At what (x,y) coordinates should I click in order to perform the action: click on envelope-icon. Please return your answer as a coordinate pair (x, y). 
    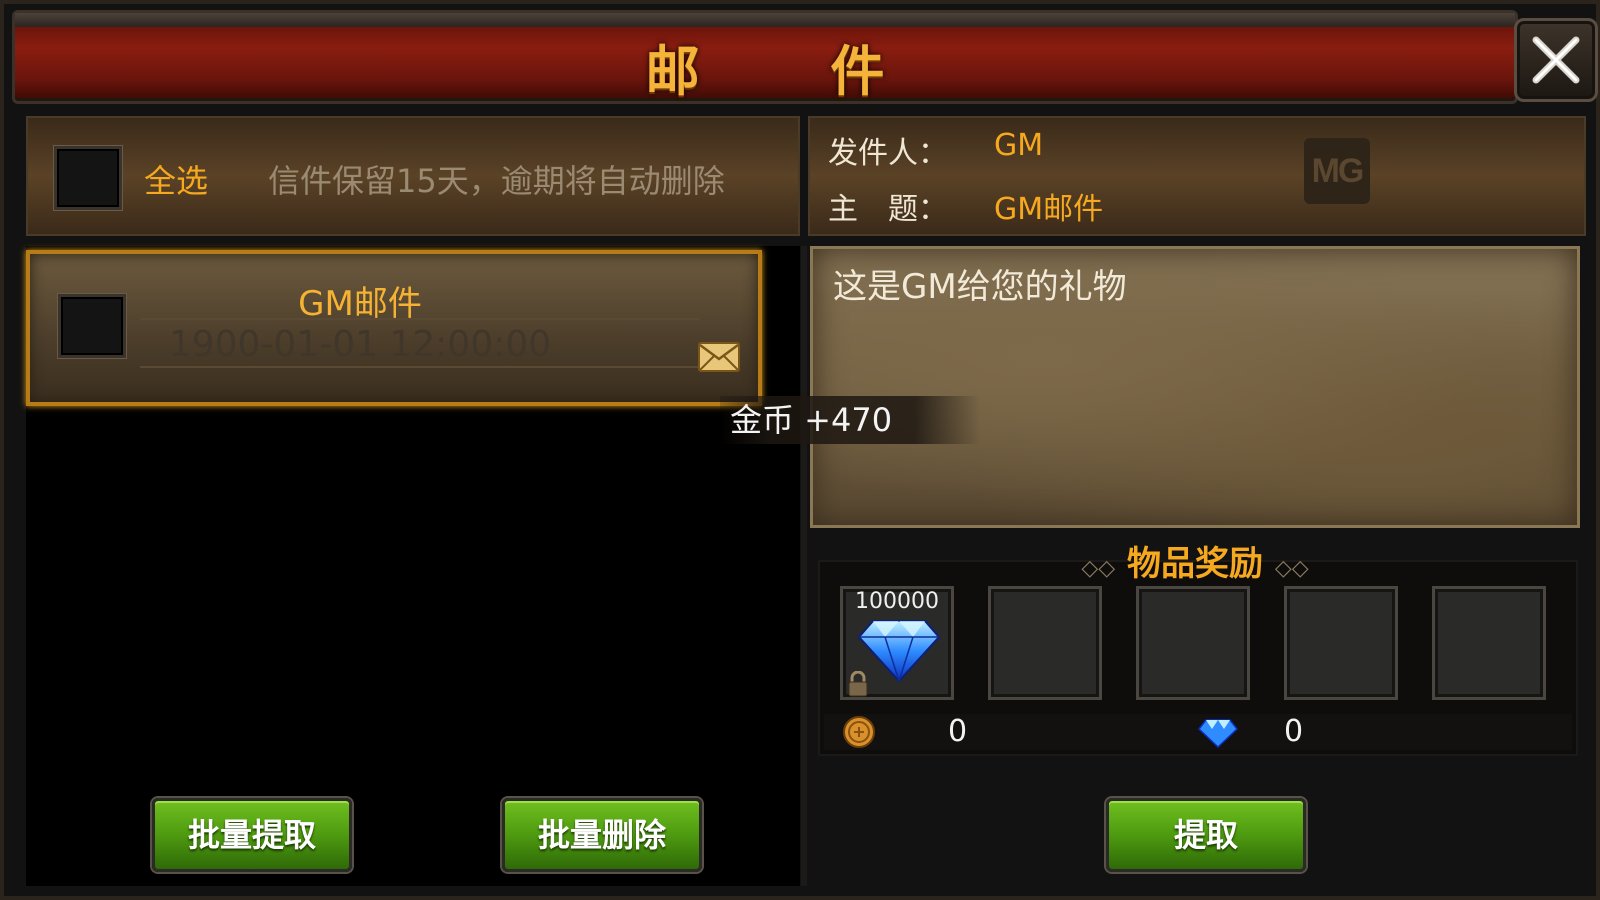
    Looking at the image, I should click on (719, 357).